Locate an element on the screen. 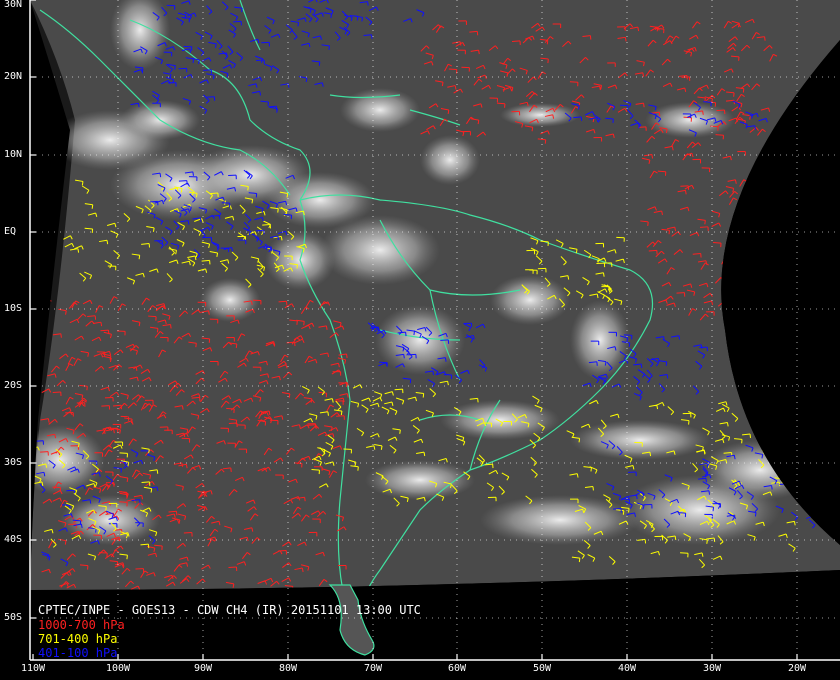  lat-label: 40S is located at coordinates (13, 539).